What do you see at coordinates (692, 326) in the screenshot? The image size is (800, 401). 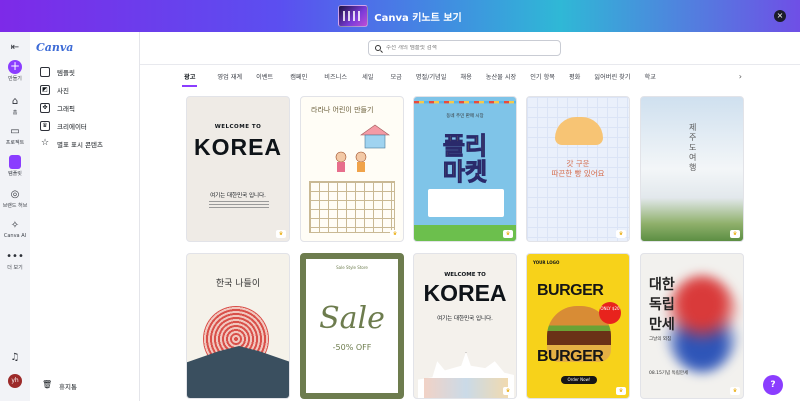 I see `template-card-independence: 대한 독립 만세 그날의 외침 08.15기념 독립만세 ♛` at bounding box center [692, 326].